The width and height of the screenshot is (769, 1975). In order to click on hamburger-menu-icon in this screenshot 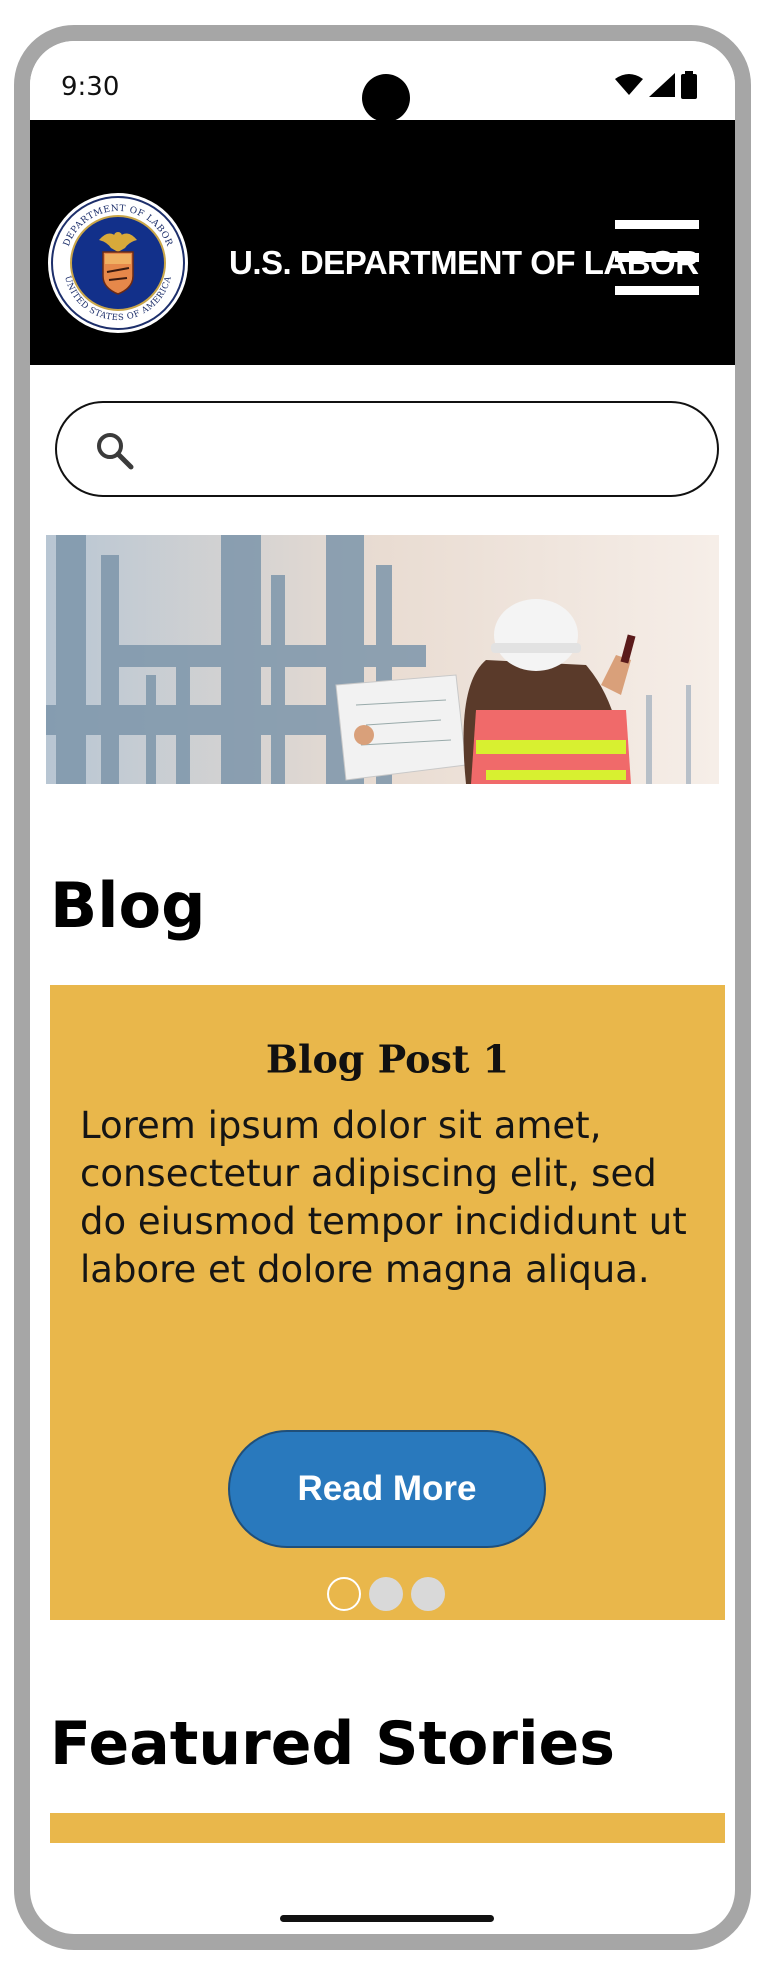, I will do `click(657, 258)`.